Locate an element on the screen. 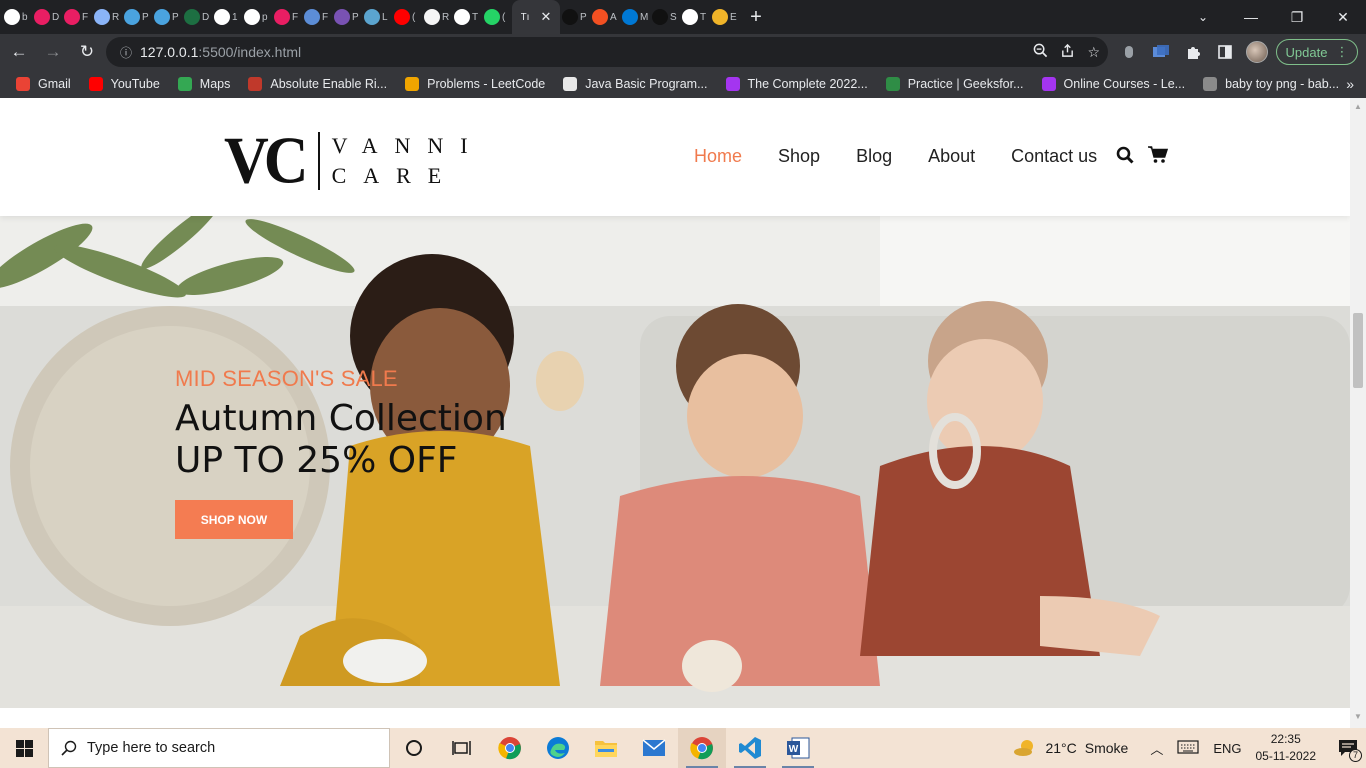  browser-tab: Tı ✕ is located at coordinates (536, 17).